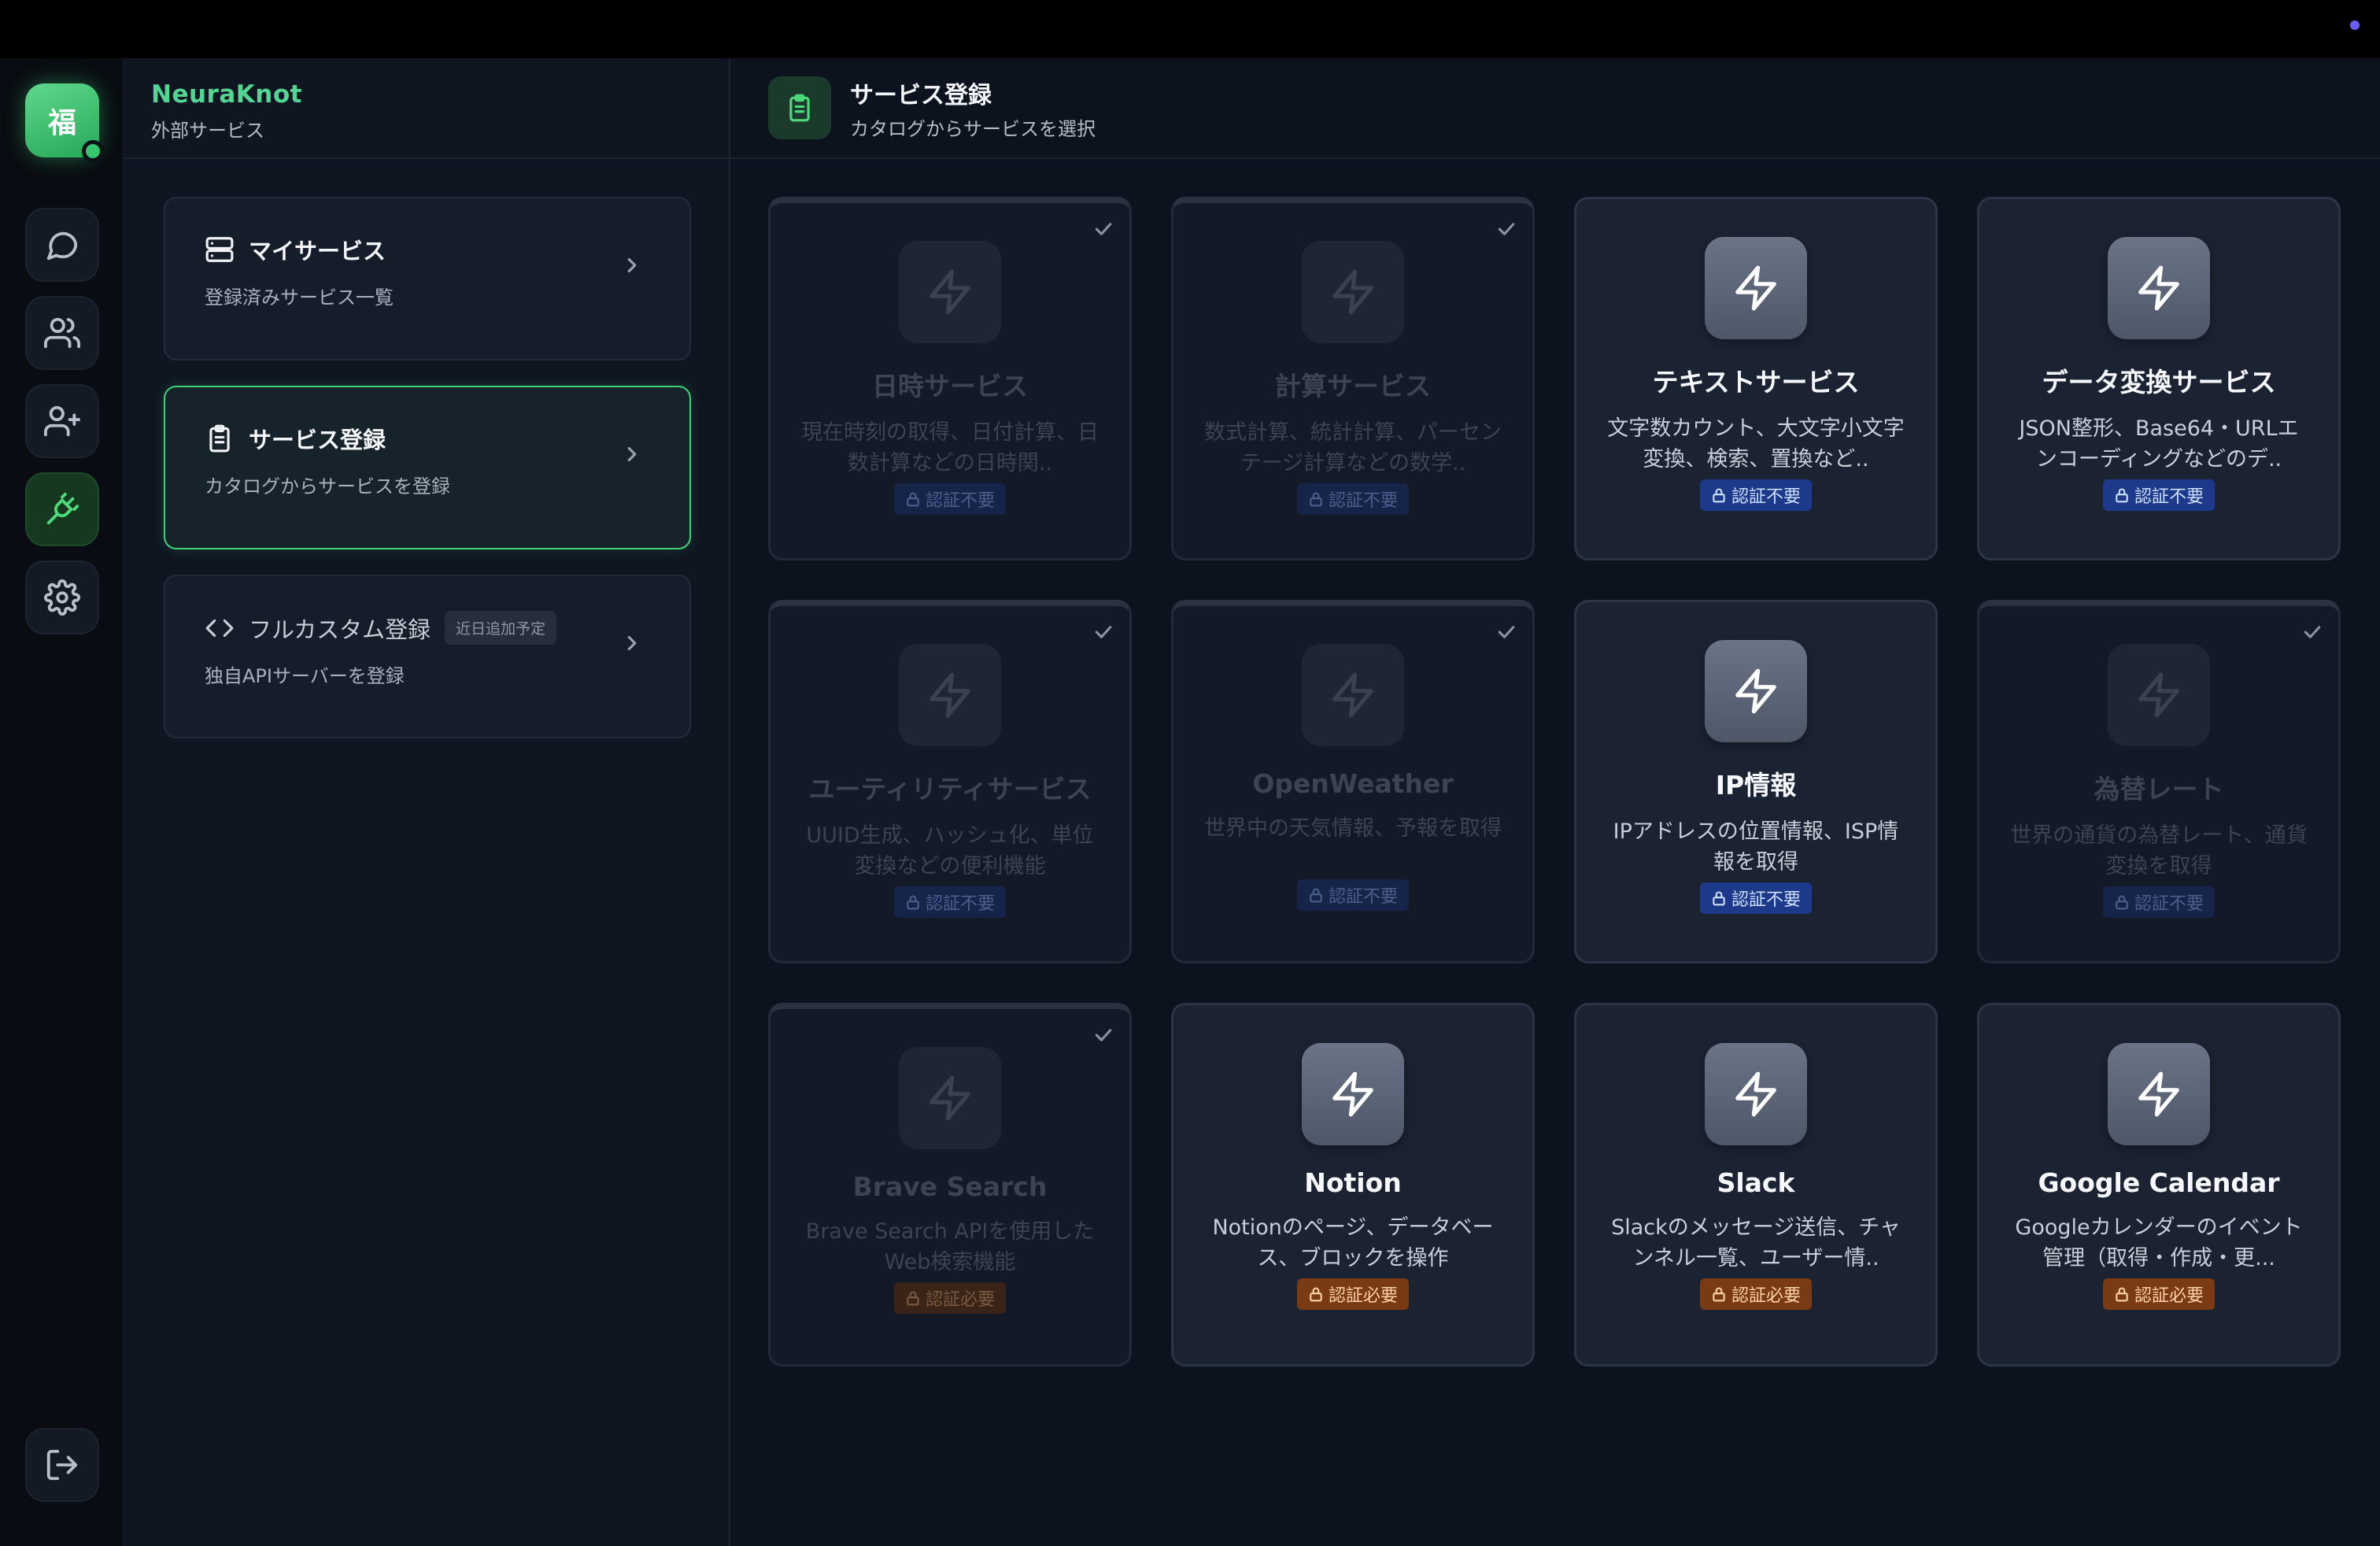 The height and width of the screenshot is (1546, 2380). Describe the element at coordinates (426, 108) in the screenshot. I see `panel-header: NeuraKnot 外部サービス` at that location.